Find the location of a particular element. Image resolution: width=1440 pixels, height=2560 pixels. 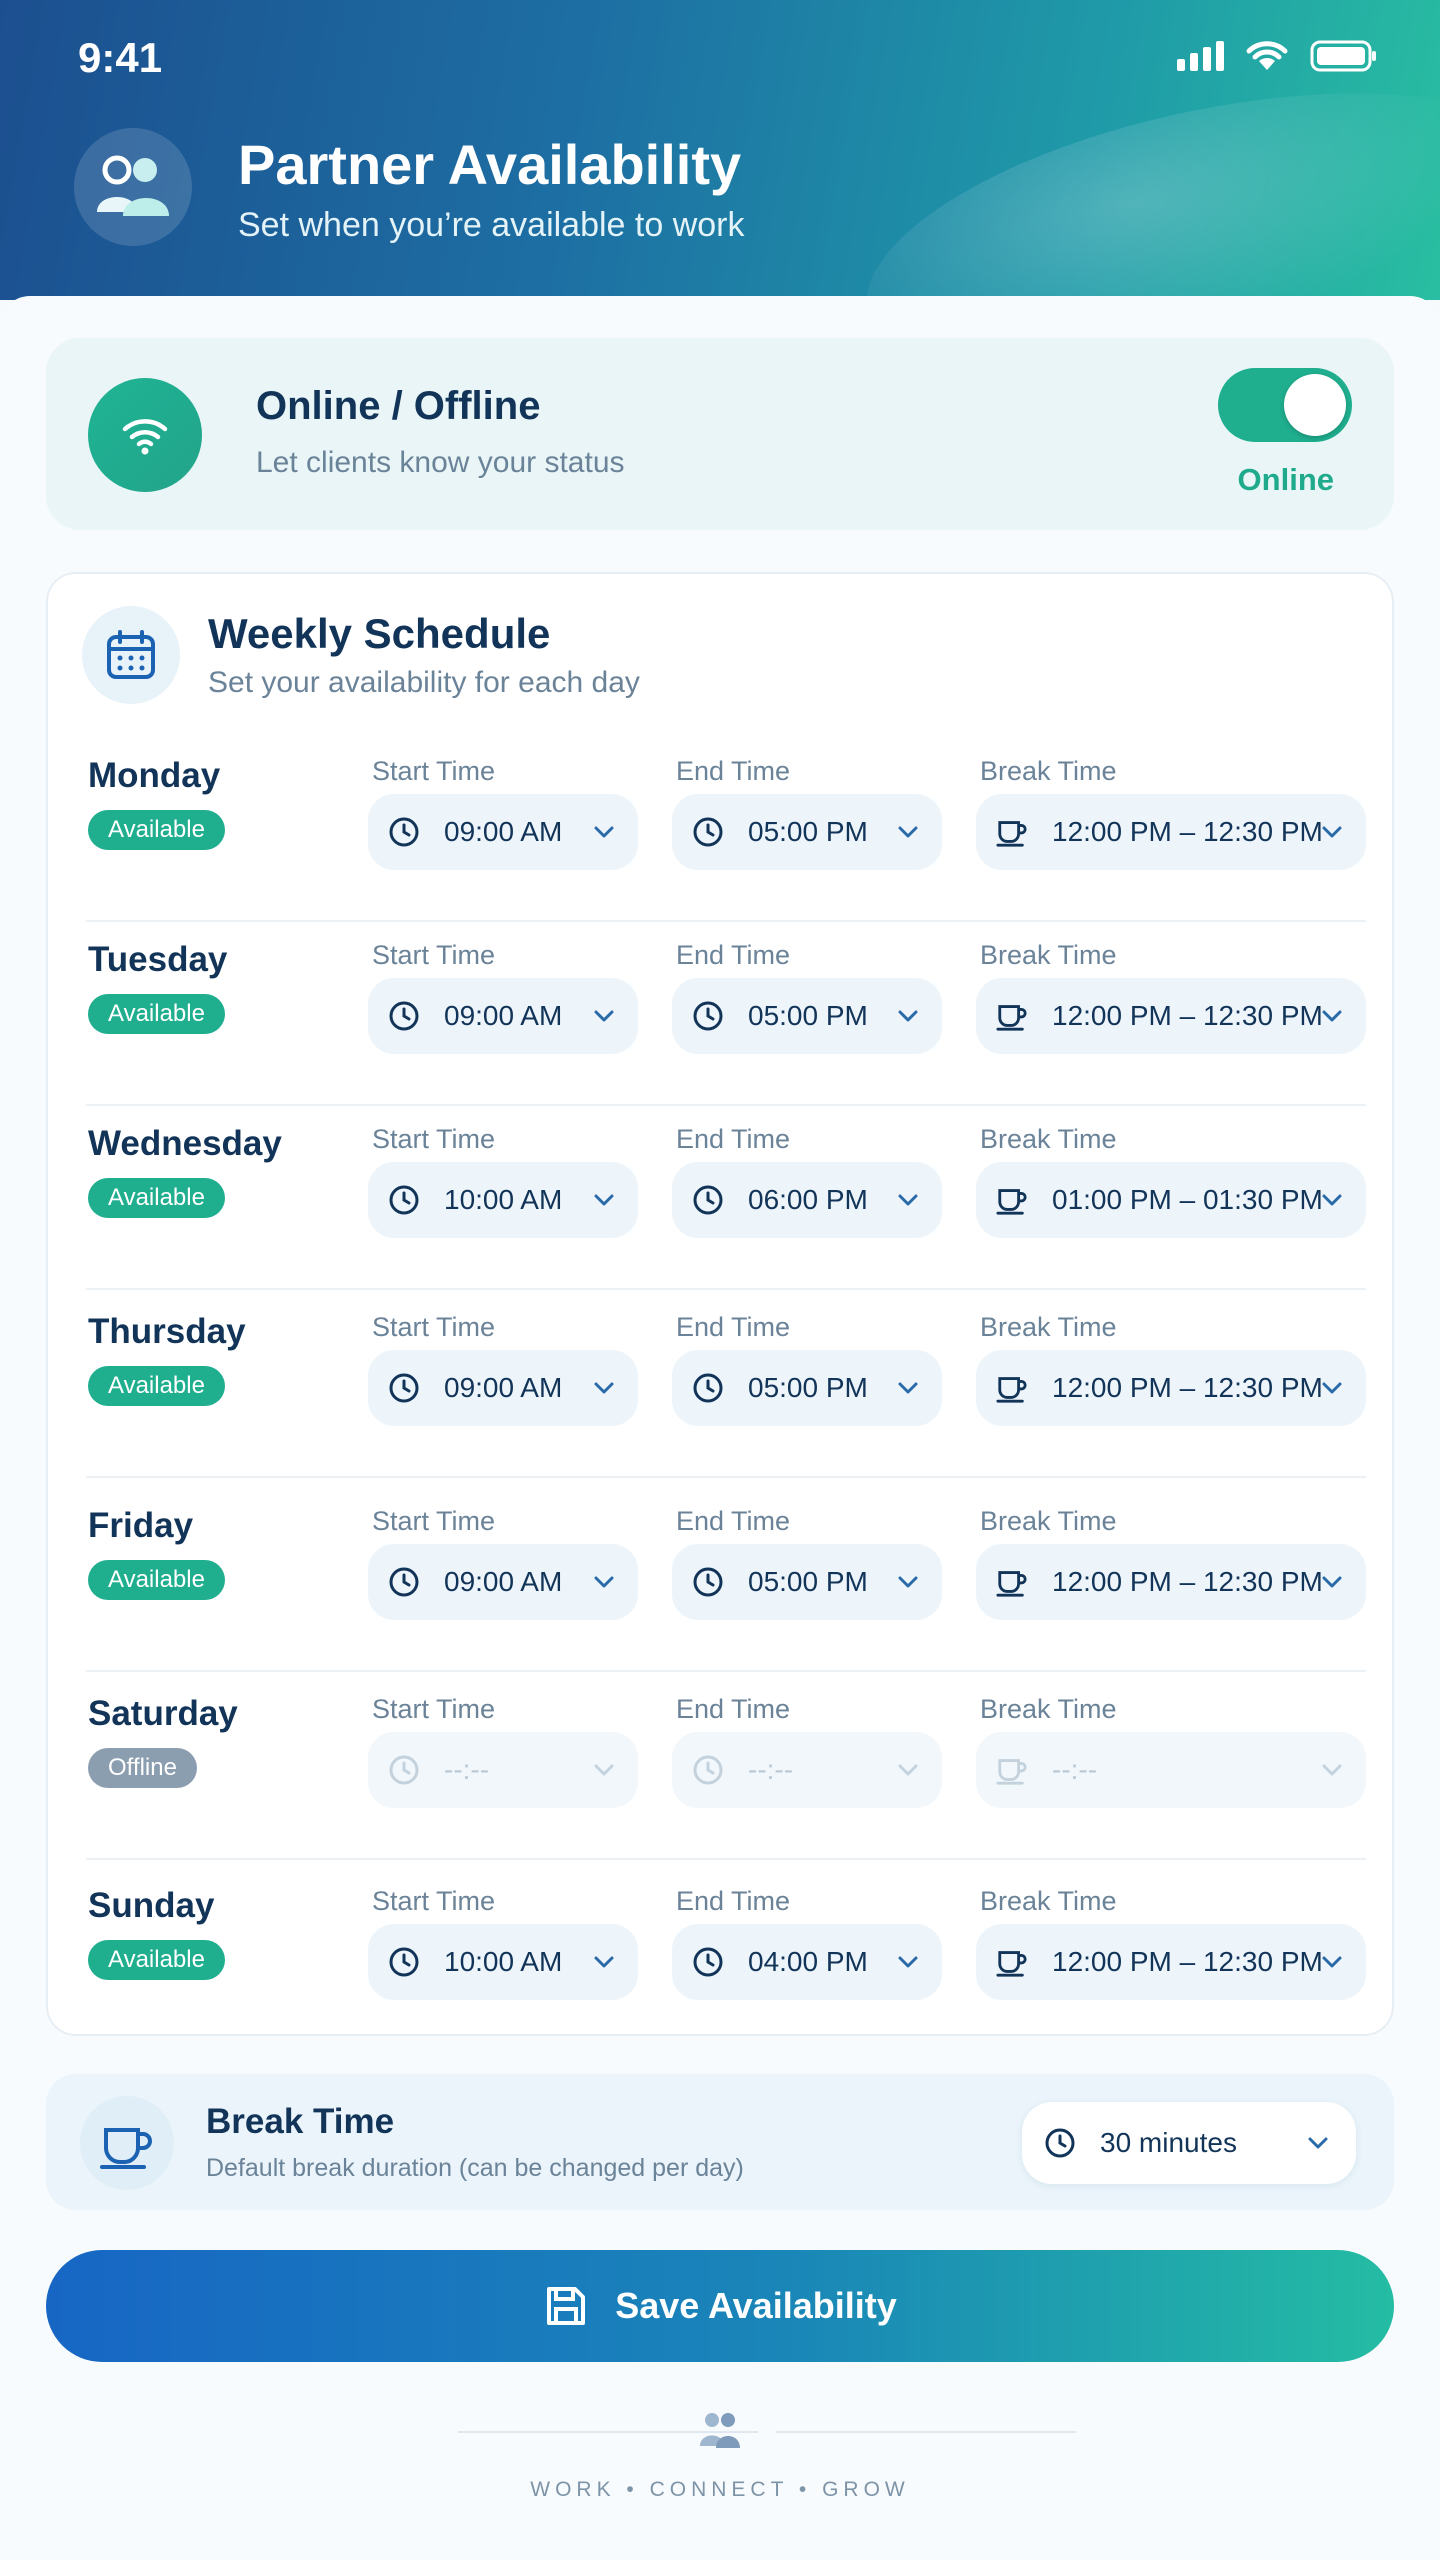

footer-partners-icon is located at coordinates (720, 2432).